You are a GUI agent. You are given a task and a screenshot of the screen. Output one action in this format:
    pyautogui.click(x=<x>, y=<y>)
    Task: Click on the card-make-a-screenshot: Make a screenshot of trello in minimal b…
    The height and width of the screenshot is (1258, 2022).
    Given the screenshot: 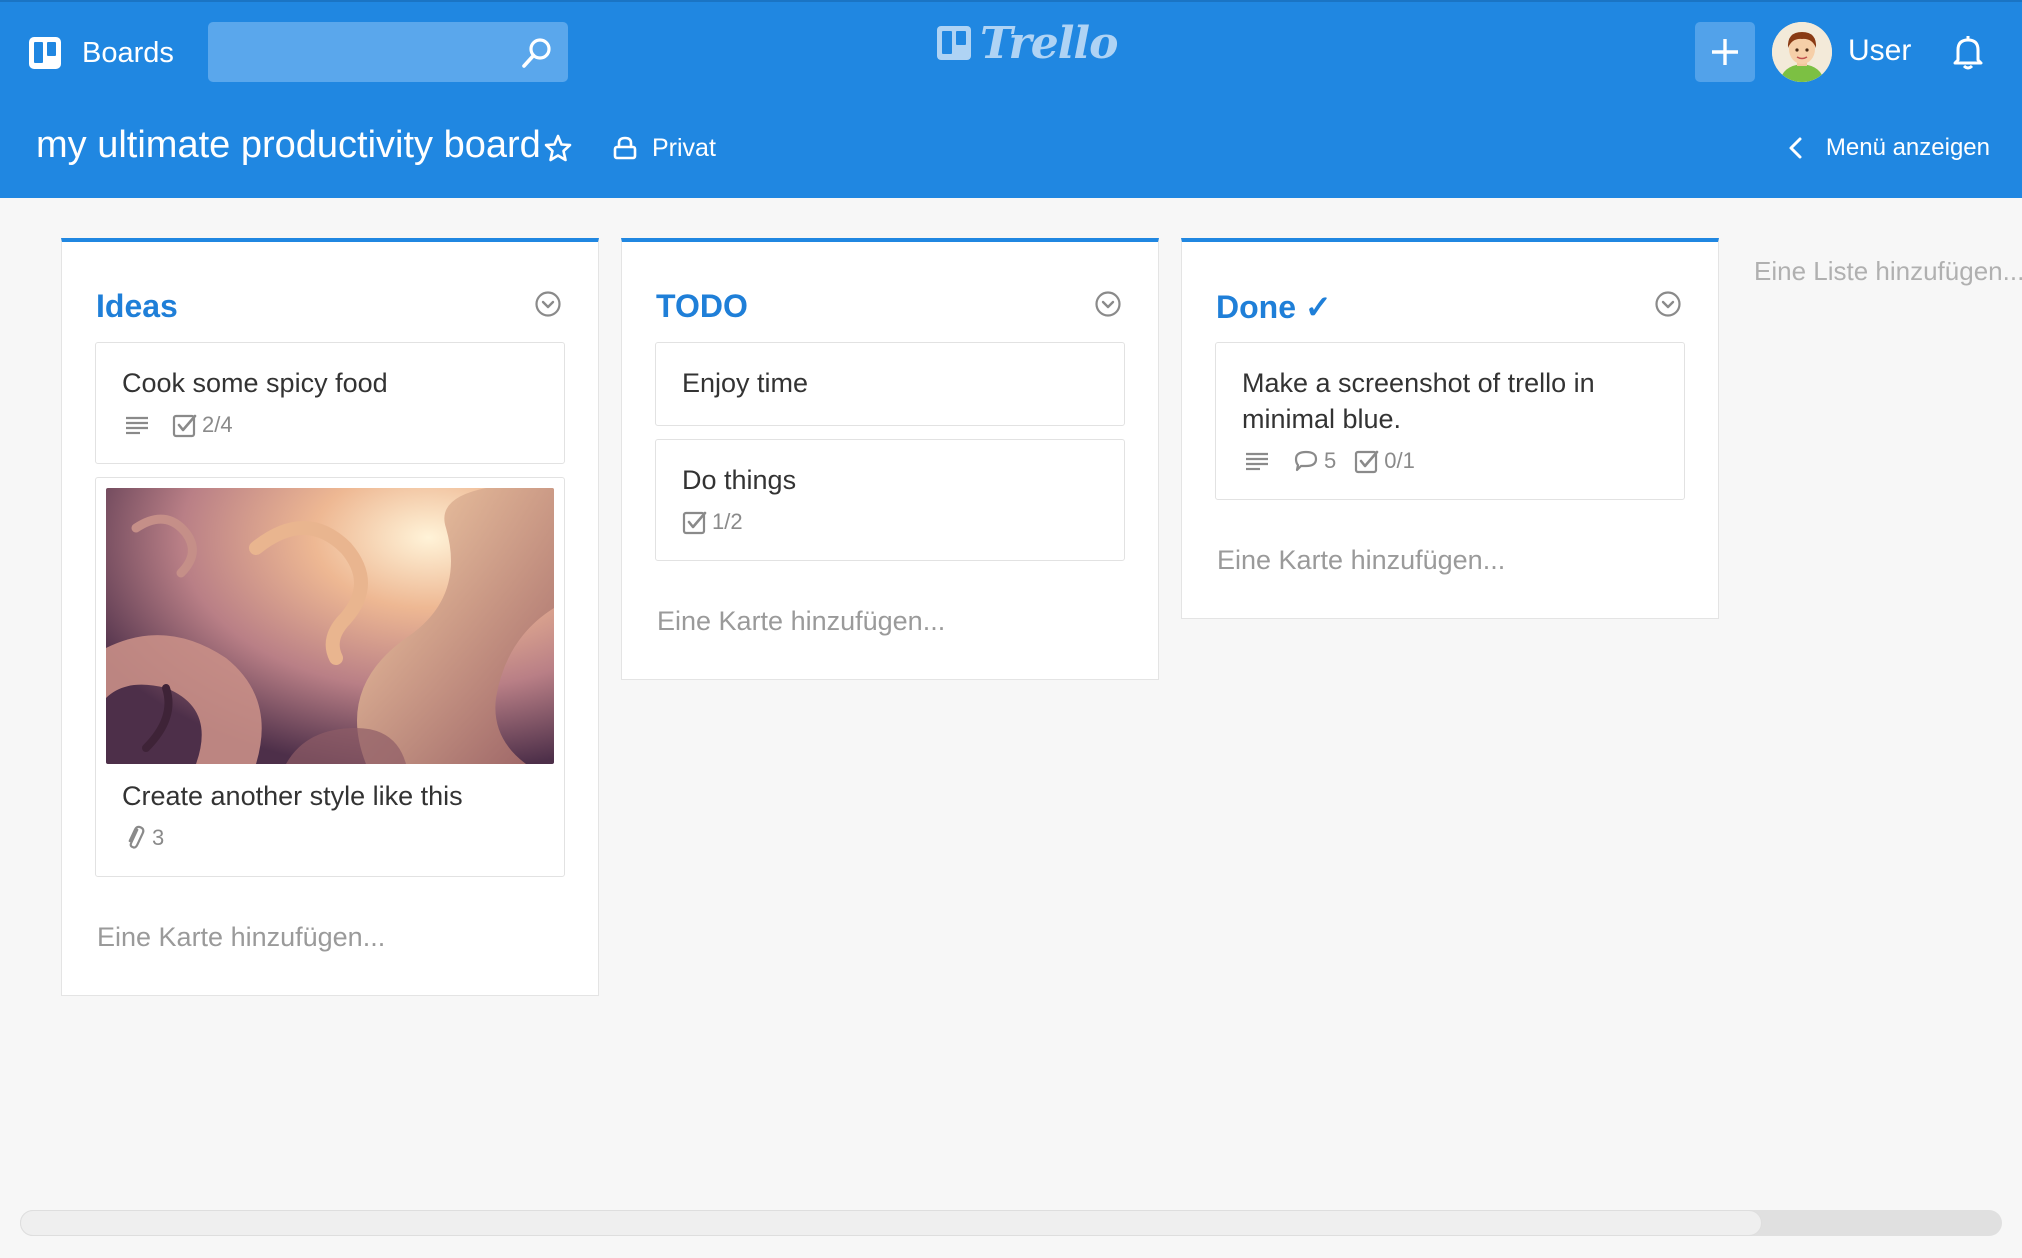 What is the action you would take?
    pyautogui.click(x=1450, y=421)
    